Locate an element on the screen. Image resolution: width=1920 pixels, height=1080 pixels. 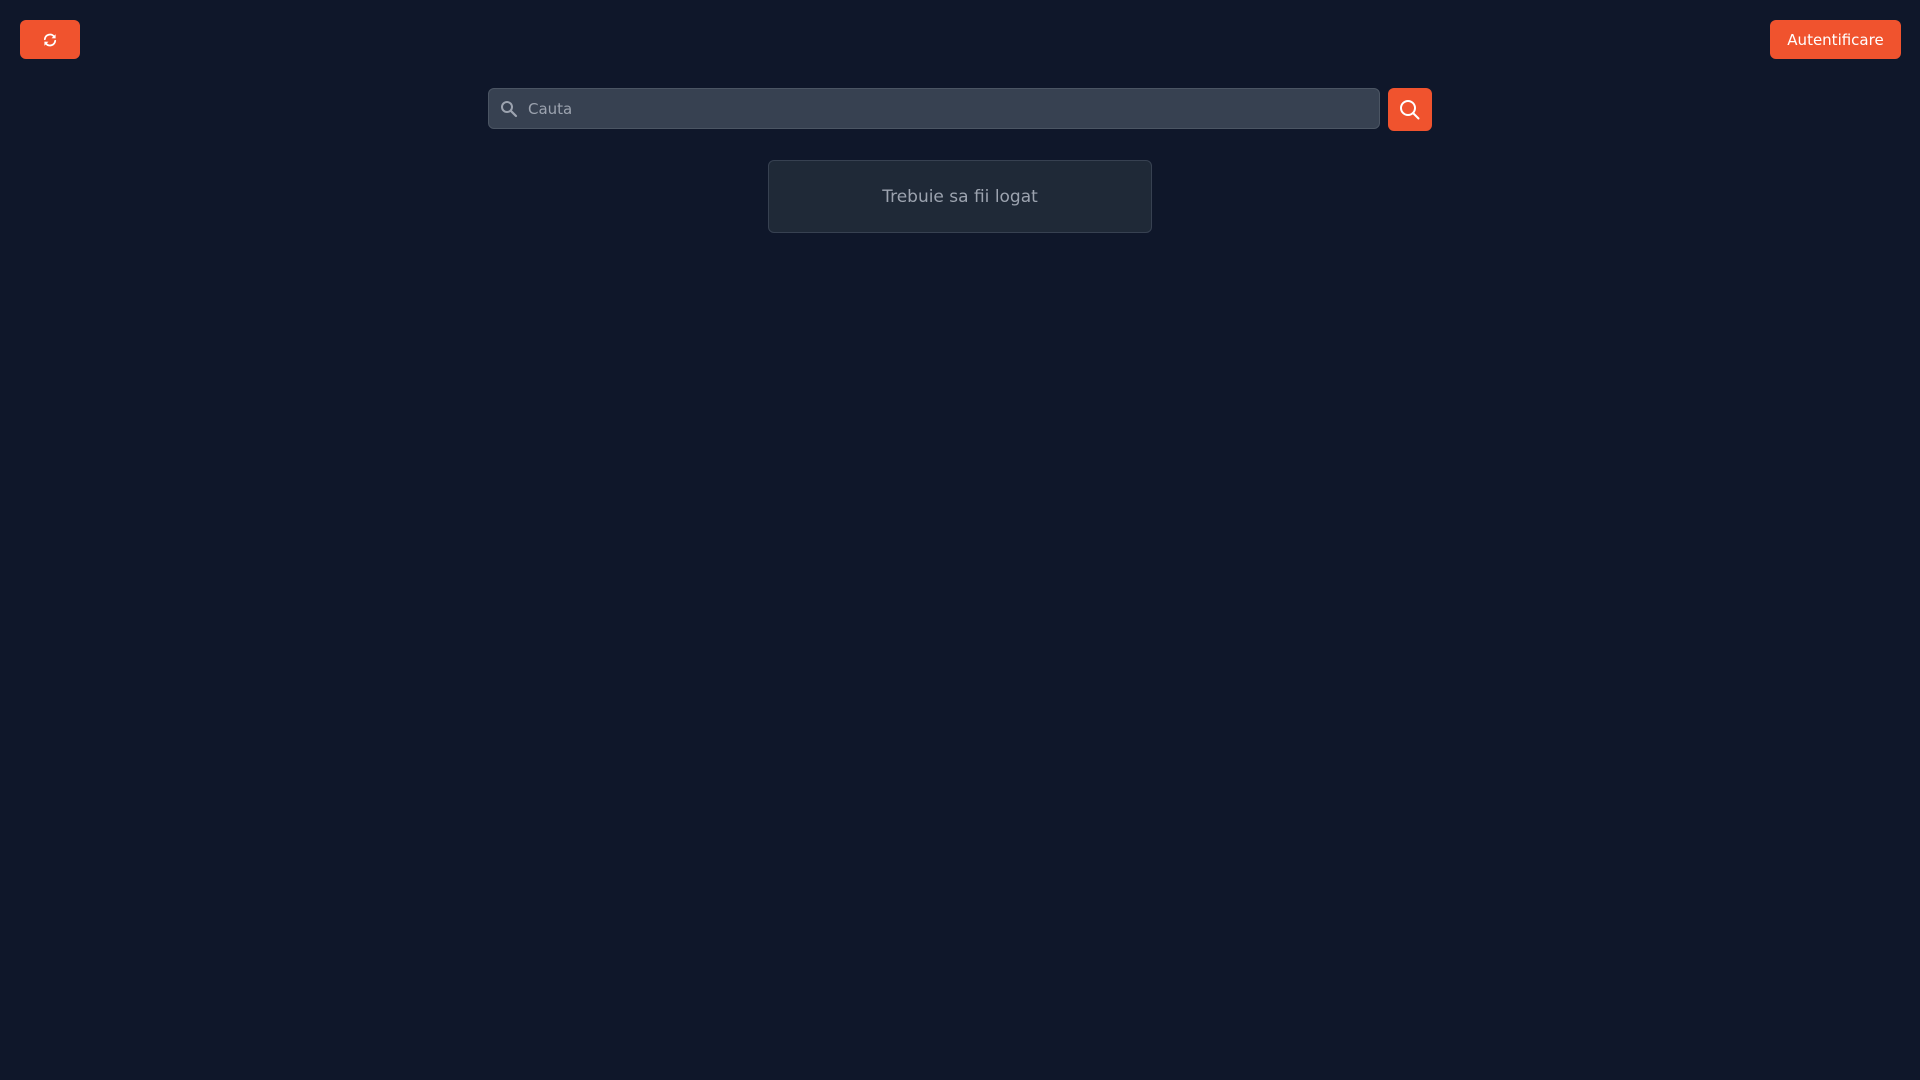
notice-message: Trebuie sa fii logat is located at coordinates (960, 196).